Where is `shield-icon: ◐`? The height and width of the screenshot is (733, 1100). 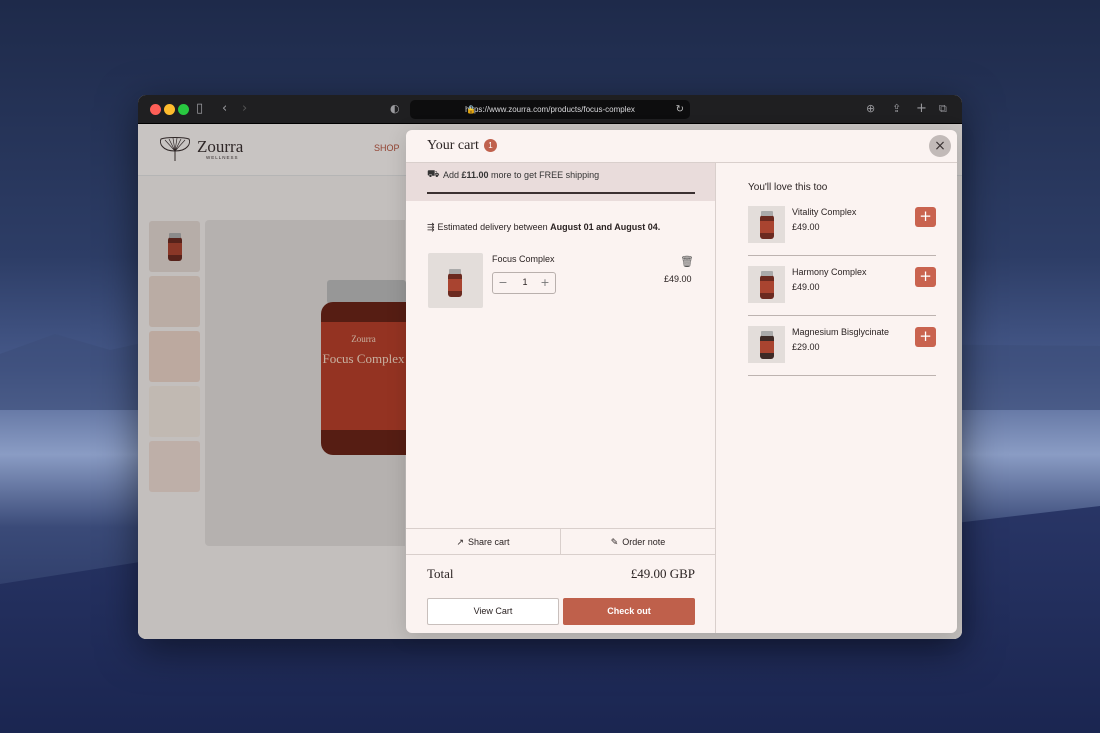 shield-icon: ◐ is located at coordinates (395, 109).